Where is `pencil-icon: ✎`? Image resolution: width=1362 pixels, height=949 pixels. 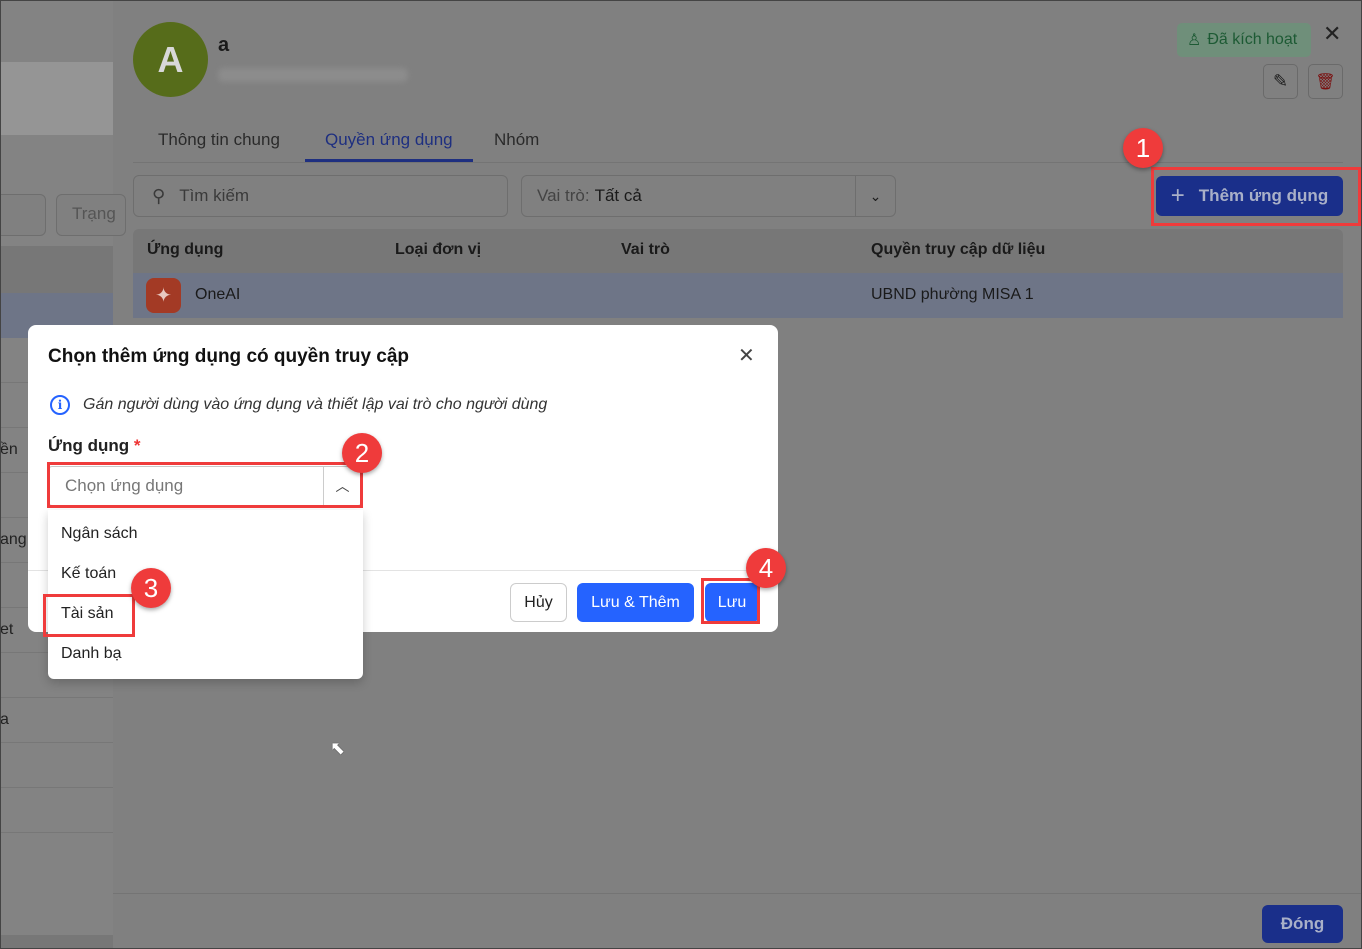
pencil-icon: ✎ is located at coordinates (1280, 81).